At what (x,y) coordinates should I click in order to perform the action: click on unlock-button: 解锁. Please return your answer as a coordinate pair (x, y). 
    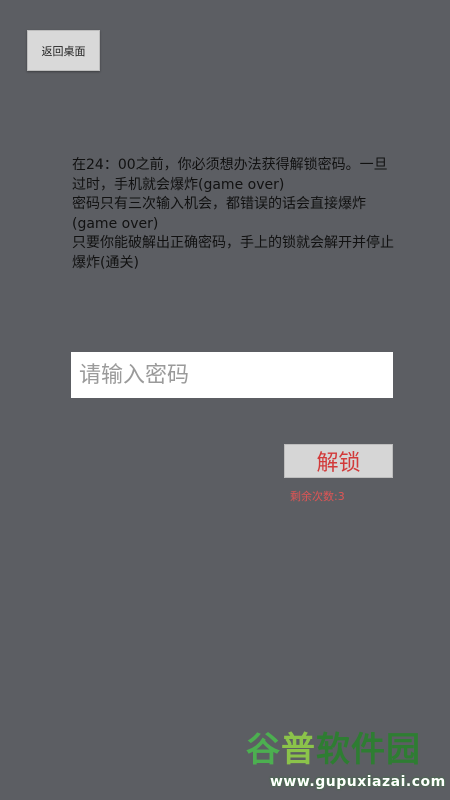
    Looking at the image, I should click on (338, 461).